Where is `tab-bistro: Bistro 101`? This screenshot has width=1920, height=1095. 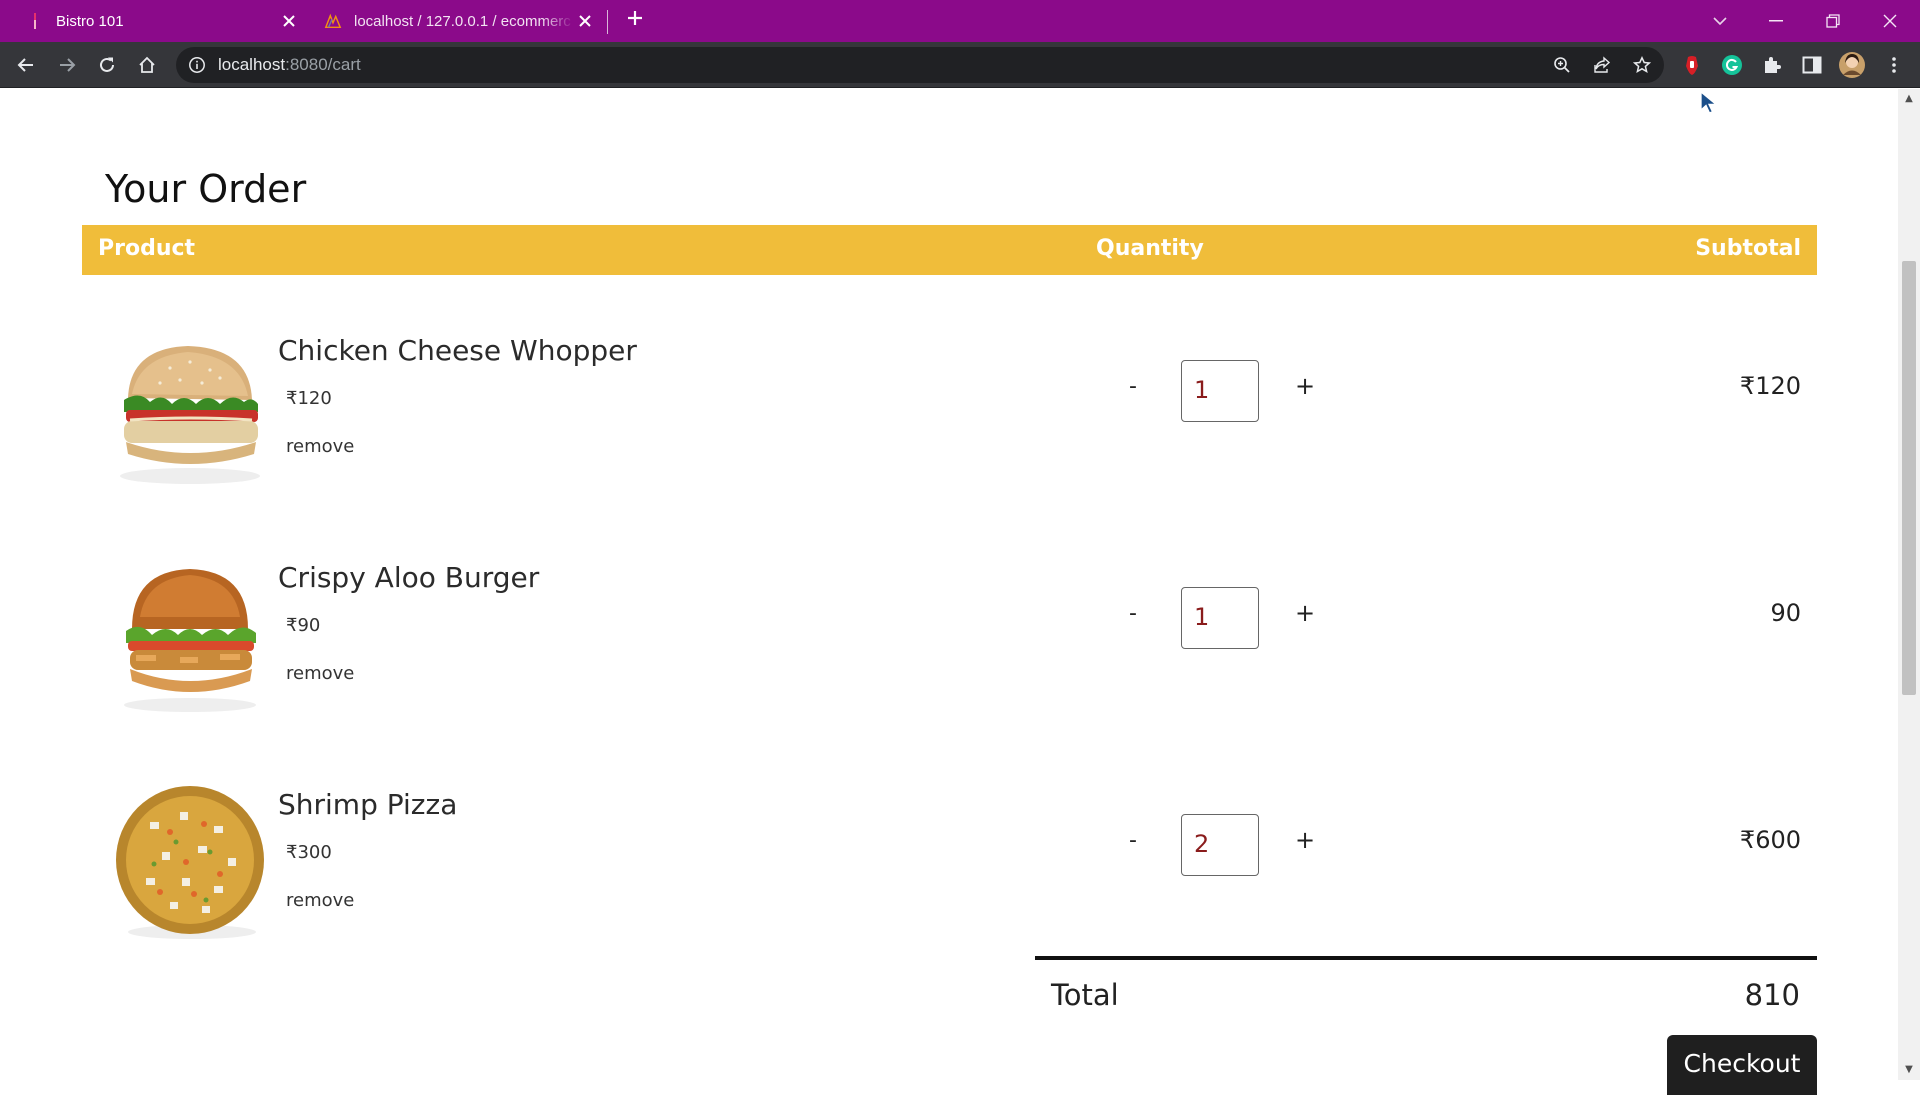
tab-bistro: Bistro 101 is located at coordinates (156, 21).